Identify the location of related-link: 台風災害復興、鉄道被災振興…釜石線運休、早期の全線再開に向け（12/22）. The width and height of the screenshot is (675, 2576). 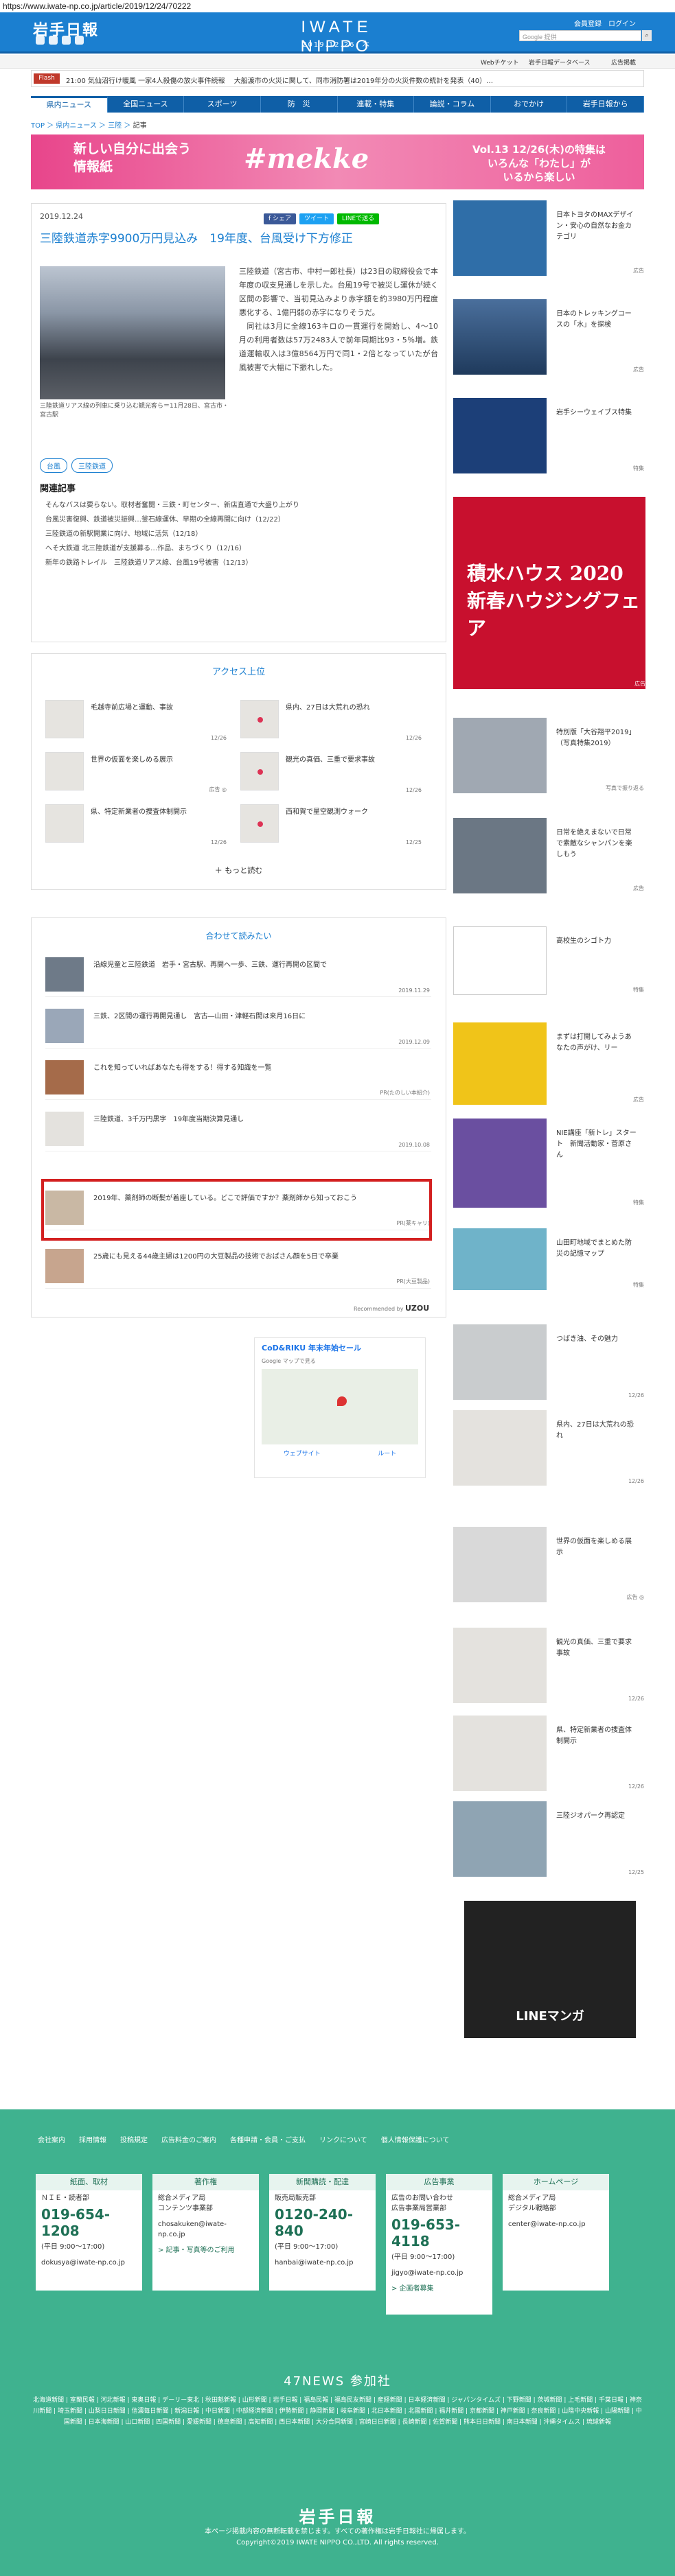
(241, 520).